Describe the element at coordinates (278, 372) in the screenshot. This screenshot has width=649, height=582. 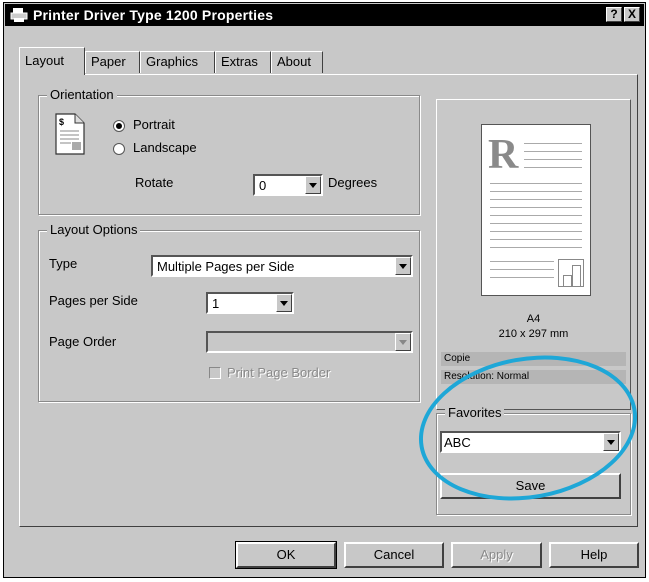
I see `print-page-border-label: Print Page Border` at that location.